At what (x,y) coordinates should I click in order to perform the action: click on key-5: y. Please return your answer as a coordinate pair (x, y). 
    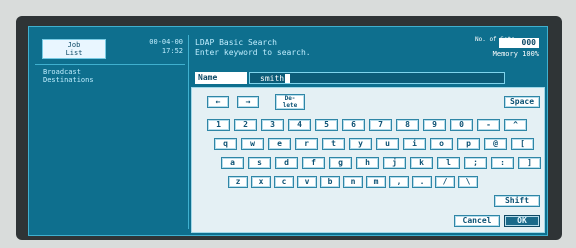
    Looking at the image, I should click on (360, 144).